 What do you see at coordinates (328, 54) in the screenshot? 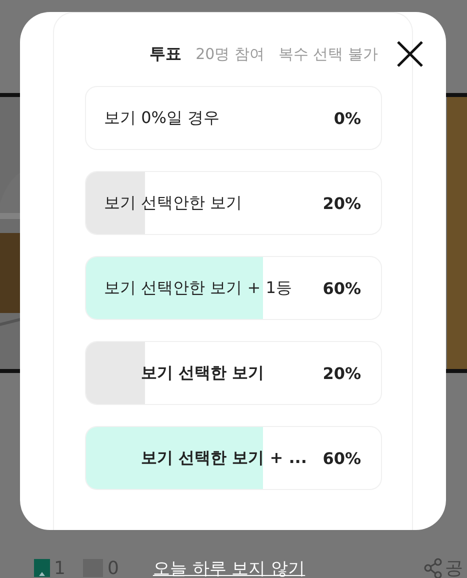
I see `selection-mode: 복수 선택 불가` at bounding box center [328, 54].